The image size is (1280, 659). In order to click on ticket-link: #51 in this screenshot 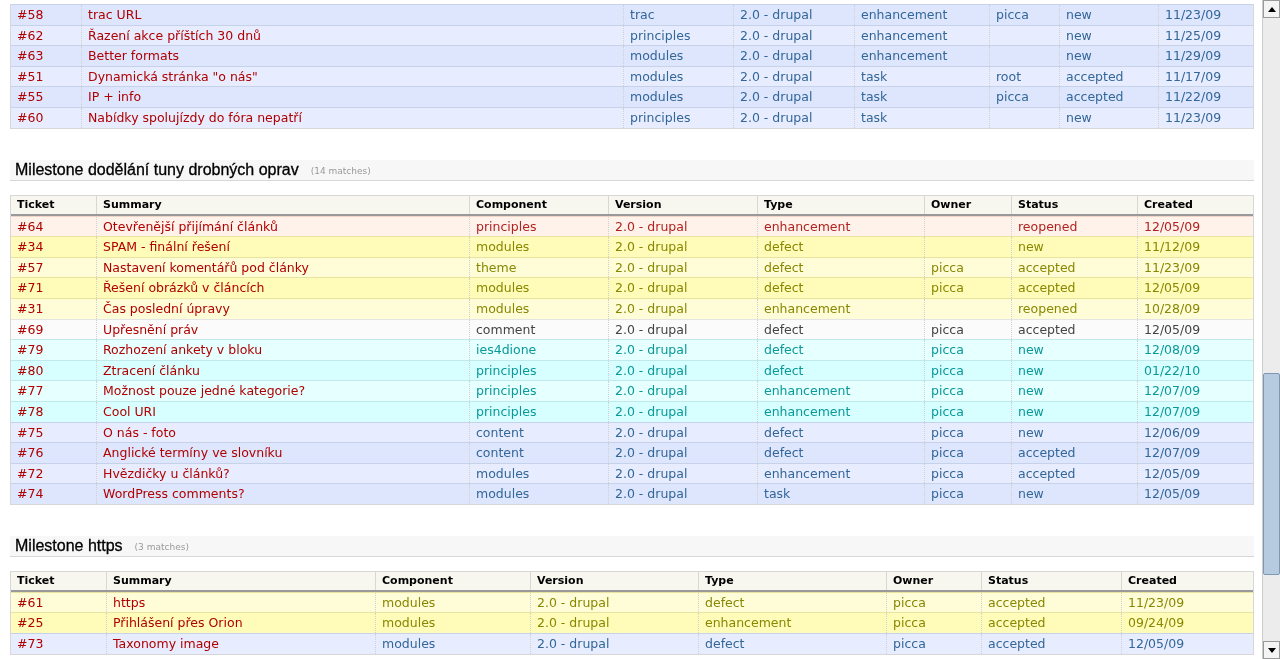, I will do `click(30, 76)`.